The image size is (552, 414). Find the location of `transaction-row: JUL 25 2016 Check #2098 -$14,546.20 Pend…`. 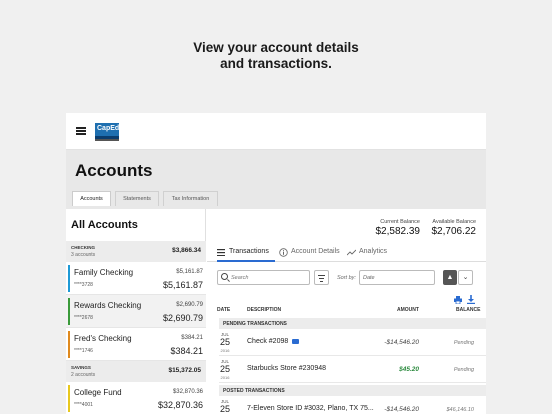

transaction-row: JUL 25 2016 Check #2098 -$14,546.20 Pend… is located at coordinates (352, 342).